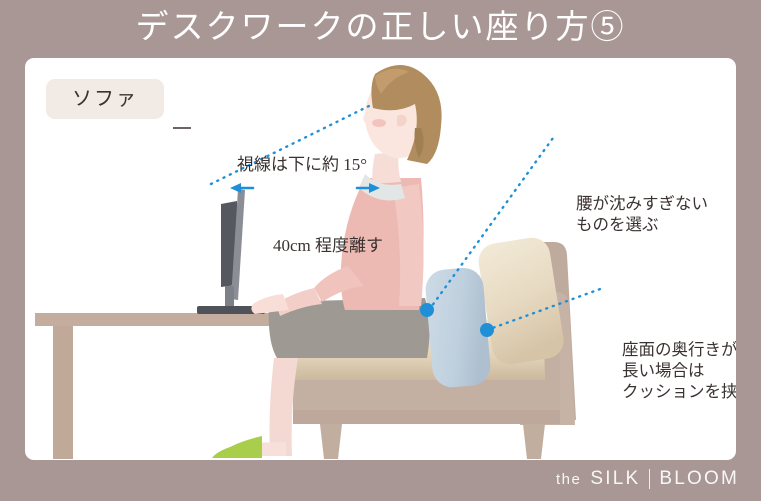 This screenshot has height=501, width=761. What do you see at coordinates (231, 251) in the screenshot?
I see `monitor` at bounding box center [231, 251].